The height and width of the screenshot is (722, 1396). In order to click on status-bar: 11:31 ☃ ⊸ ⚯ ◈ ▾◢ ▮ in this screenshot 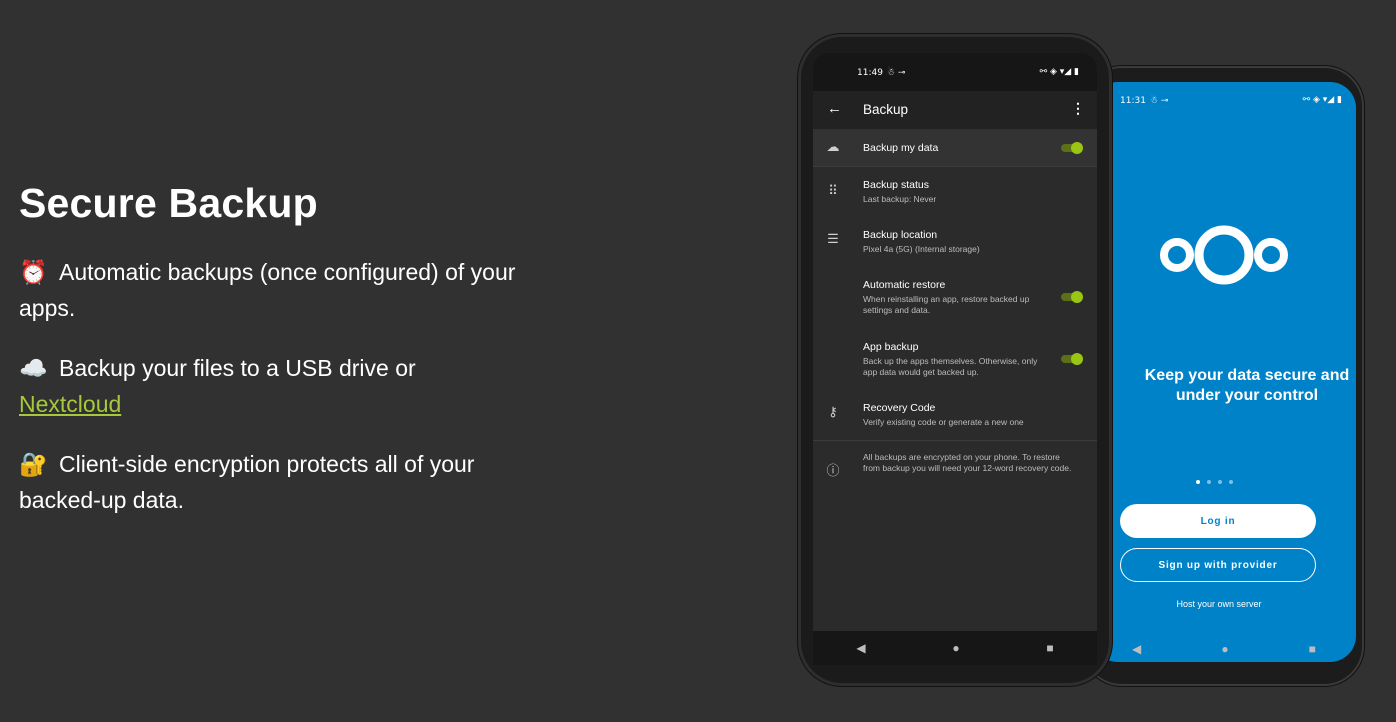, I will do `click(1224, 103)`.